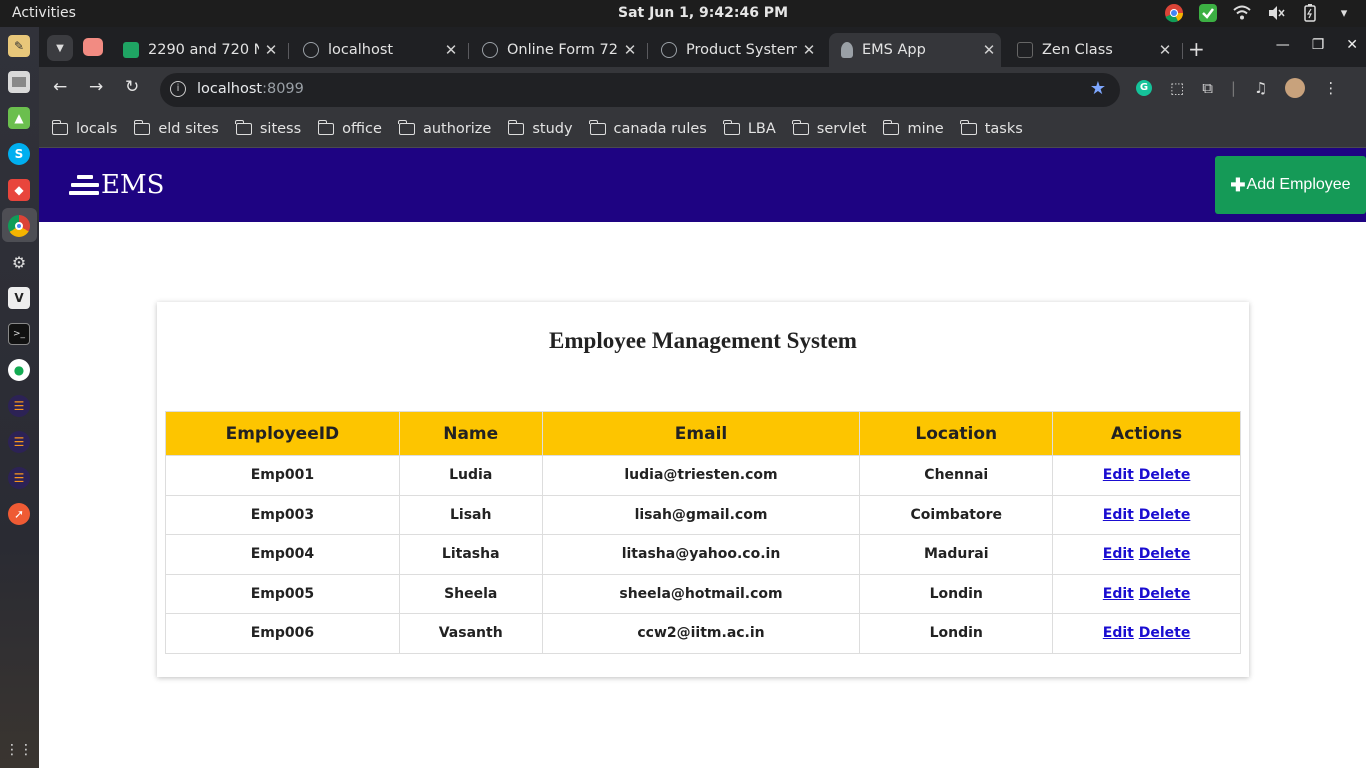 The height and width of the screenshot is (768, 1366). I want to click on address-bar: i localhost:8099 ★, so click(640, 90).